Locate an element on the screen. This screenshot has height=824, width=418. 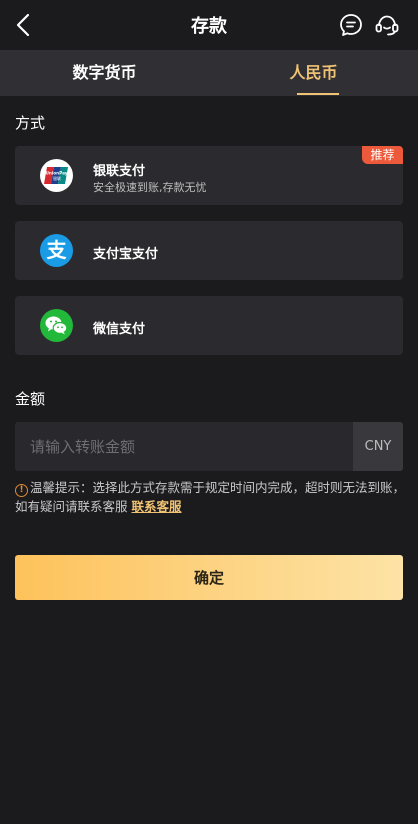
method-alipay: 支 支付宝支付 is located at coordinates (209, 250).